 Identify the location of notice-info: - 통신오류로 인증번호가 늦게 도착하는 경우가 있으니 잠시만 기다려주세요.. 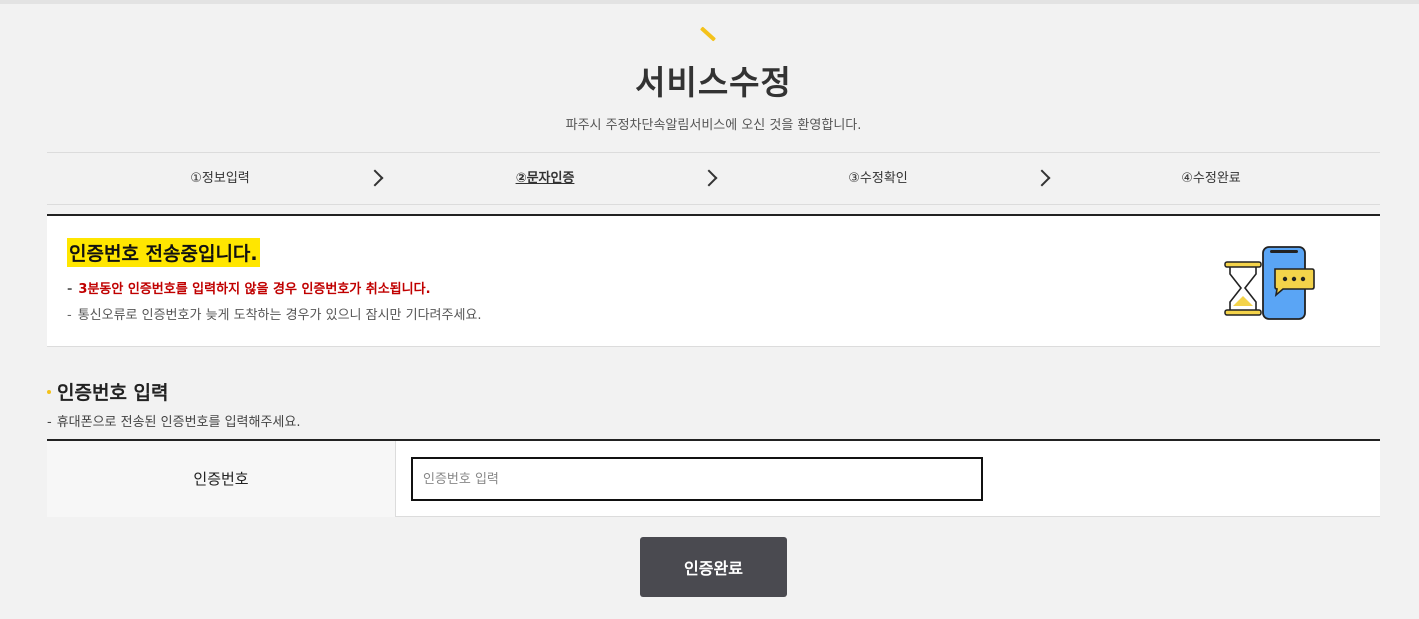
(274, 313).